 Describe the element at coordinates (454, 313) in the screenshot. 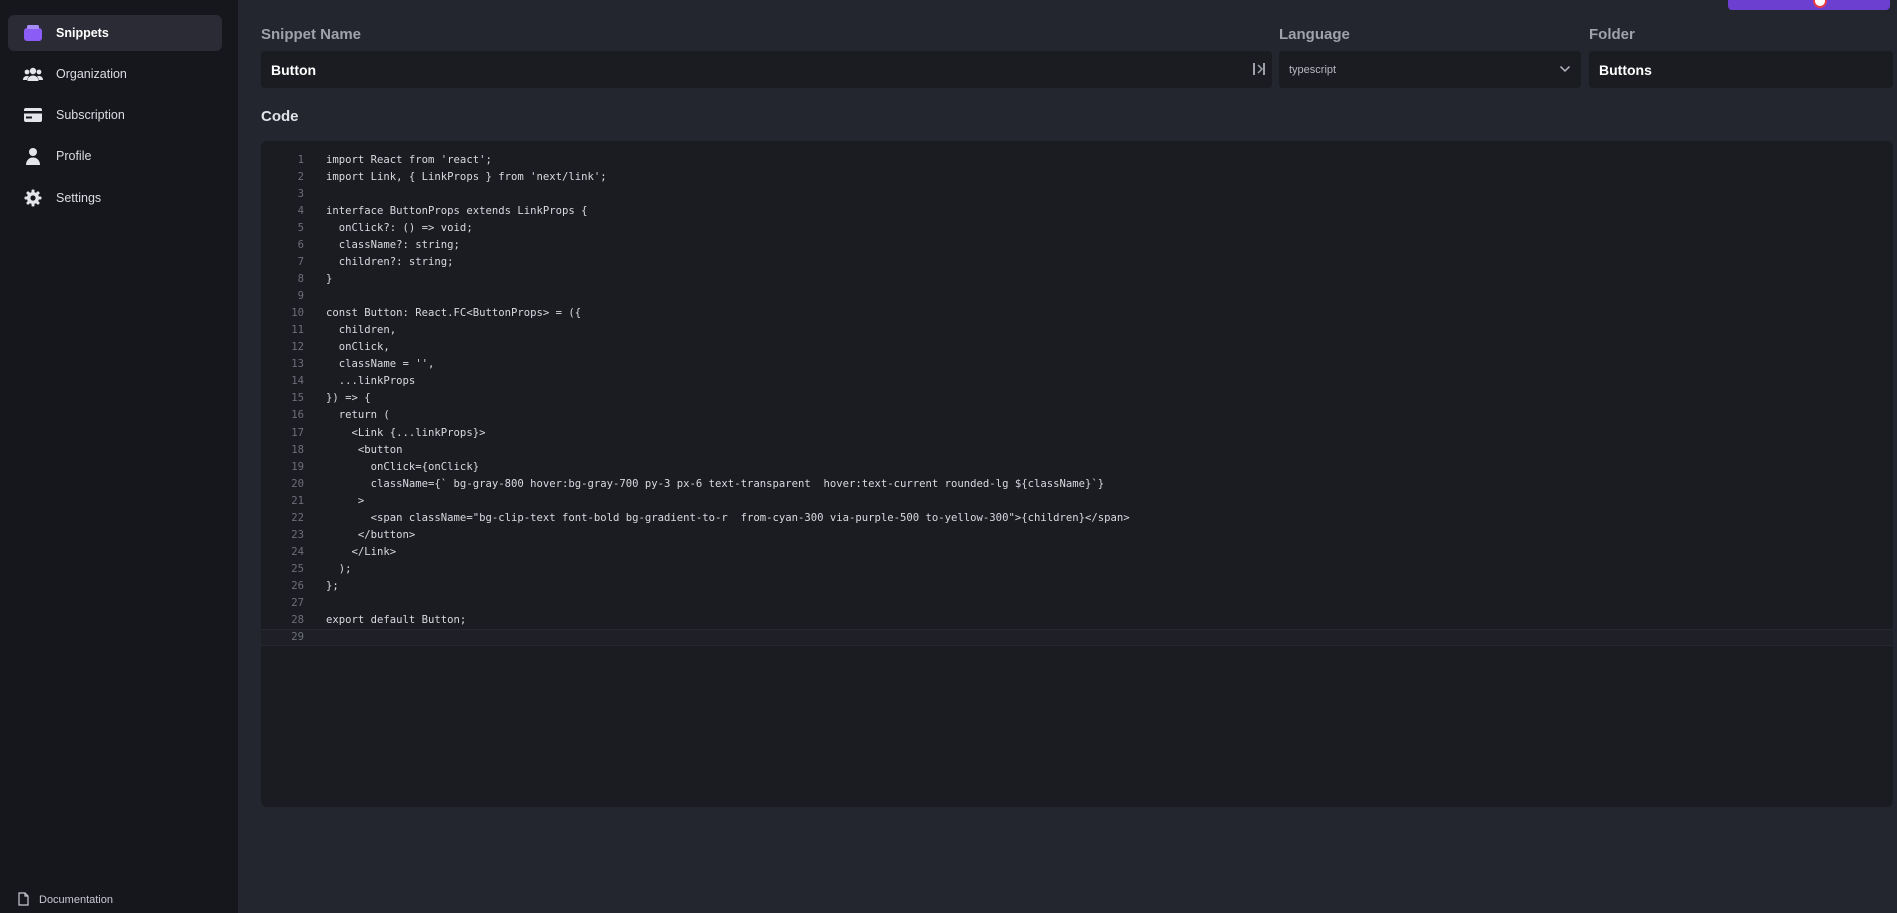

I see `line-text: const Button: React.FC<ButtonProps> = ({` at that location.